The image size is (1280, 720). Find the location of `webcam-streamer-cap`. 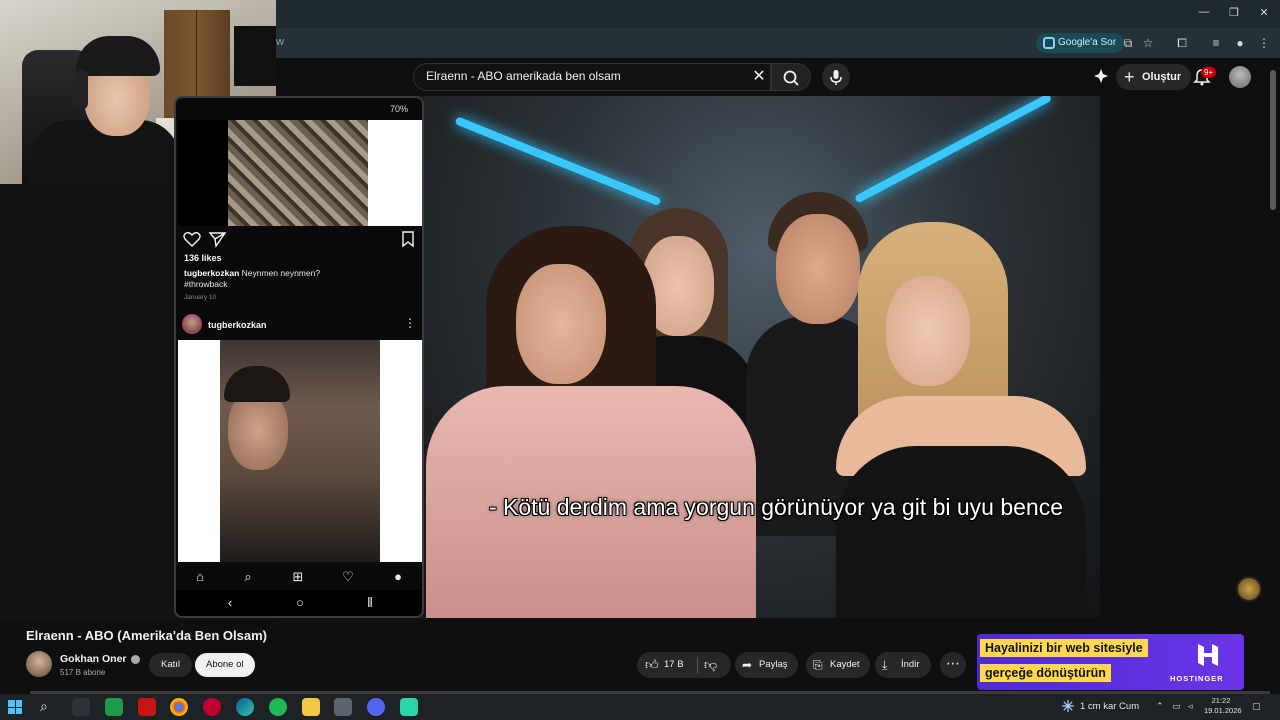

webcam-streamer-cap is located at coordinates (118, 56).